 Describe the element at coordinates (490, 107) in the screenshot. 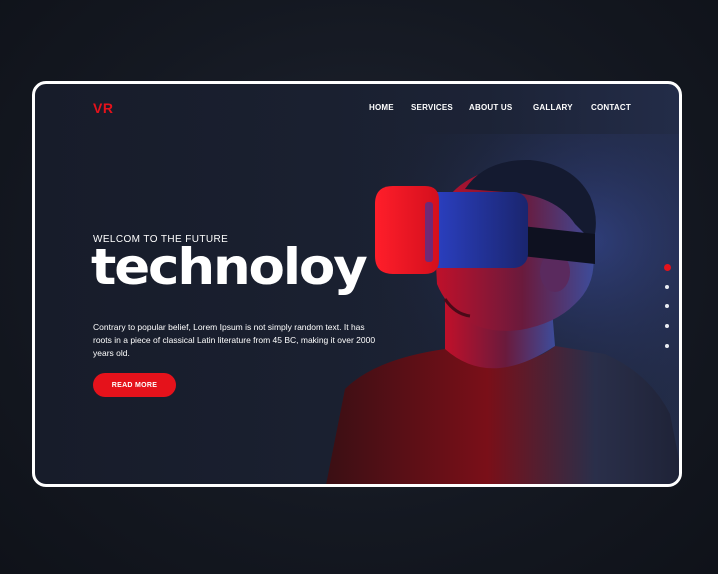

I see `nav-item-about-us: ABOUT US` at that location.